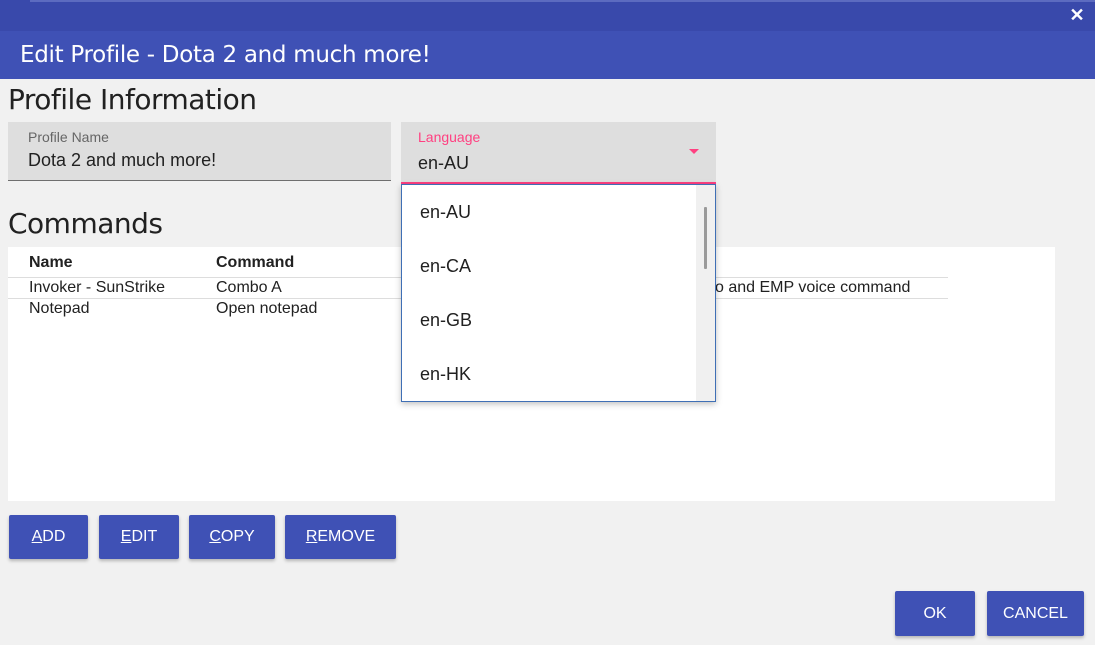 The image size is (1095, 645). What do you see at coordinates (813, 287) in the screenshot?
I see `row-description-cell: o and EMP voice command` at bounding box center [813, 287].